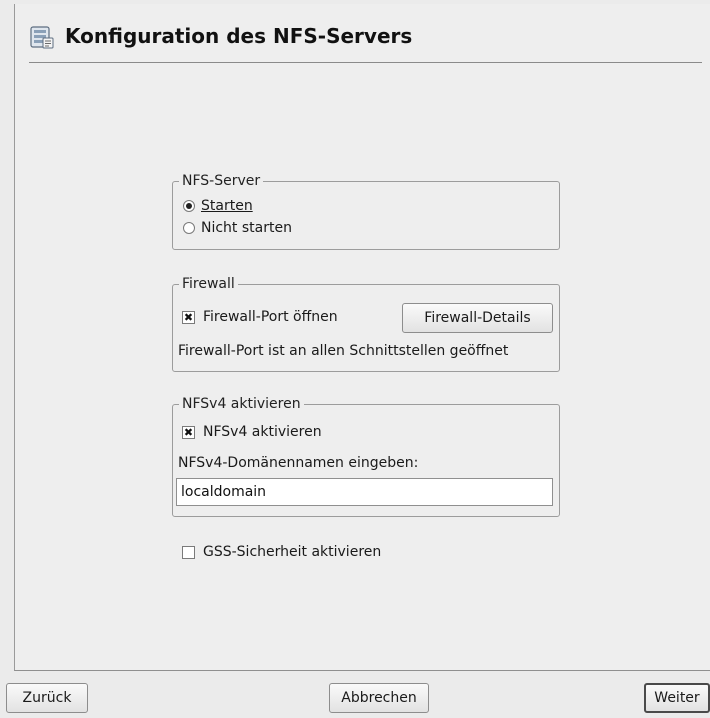 The image size is (710, 718). What do you see at coordinates (270, 317) in the screenshot?
I see `firewall-port-label: Firewall-Port öffnen` at bounding box center [270, 317].